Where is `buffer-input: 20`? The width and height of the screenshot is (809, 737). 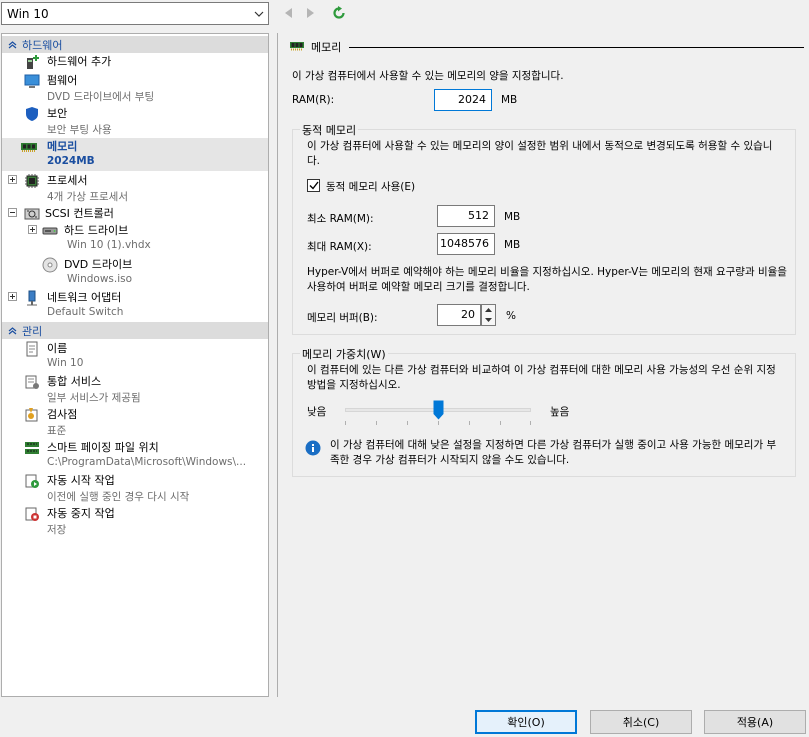 buffer-input: 20 is located at coordinates (459, 315).